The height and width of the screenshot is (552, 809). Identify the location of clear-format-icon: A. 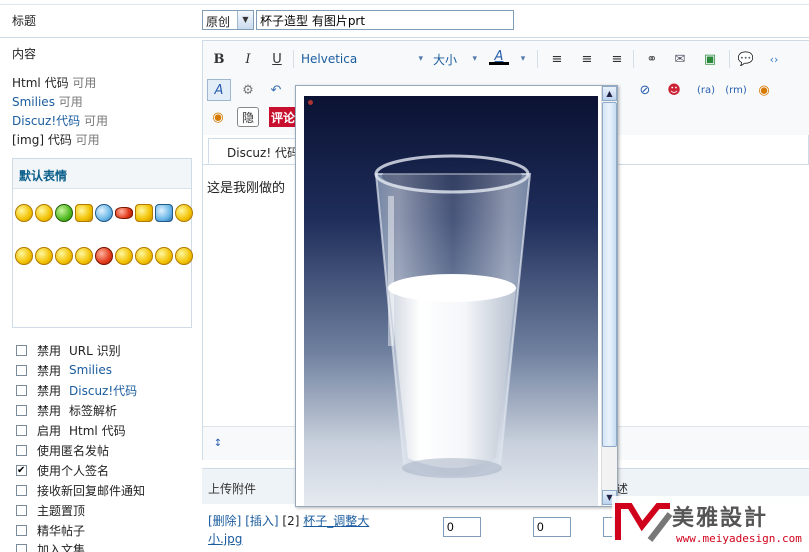
(219, 90).